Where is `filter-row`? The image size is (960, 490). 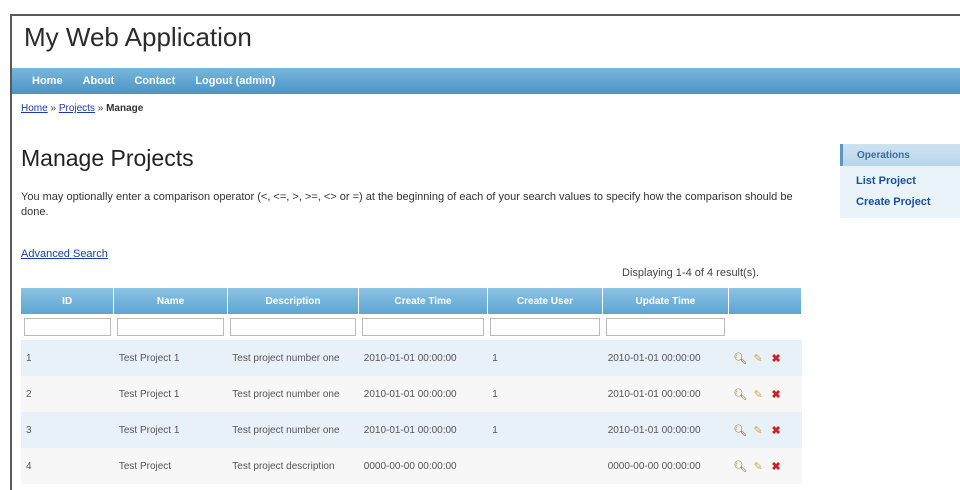 filter-row is located at coordinates (411, 327).